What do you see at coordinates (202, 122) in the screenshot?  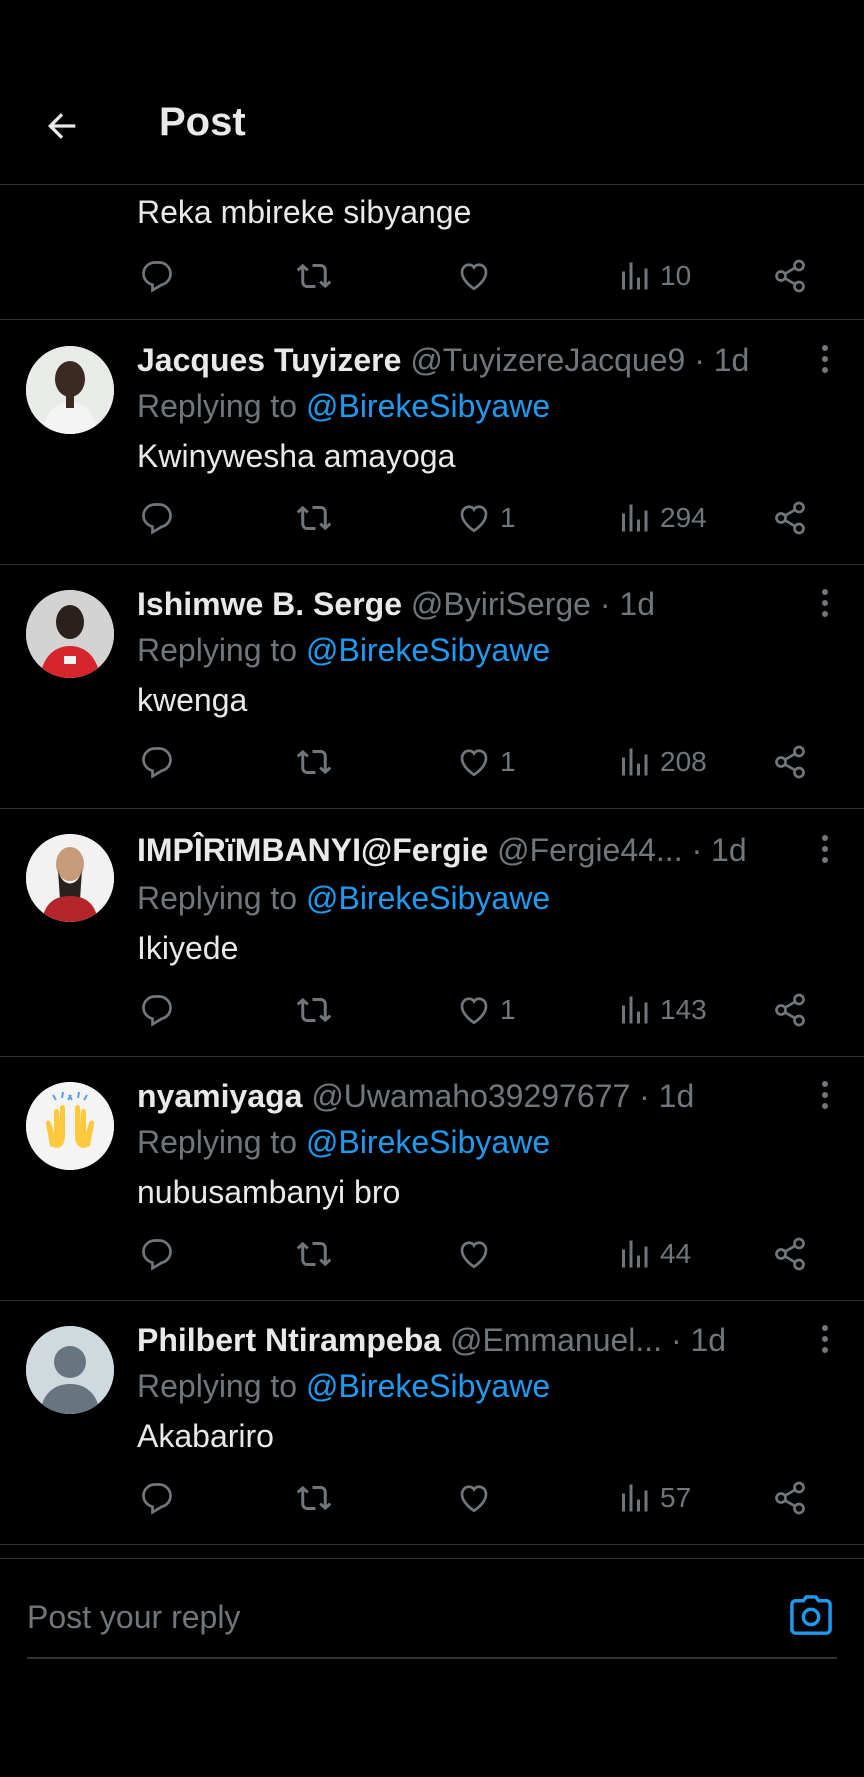 I see `page-title: Post` at bounding box center [202, 122].